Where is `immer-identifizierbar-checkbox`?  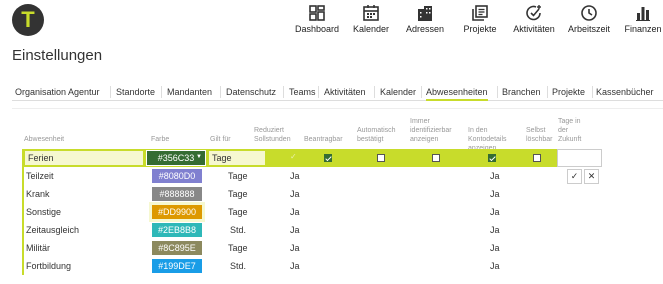 immer-identifizierbar-checkbox is located at coordinates (436, 158).